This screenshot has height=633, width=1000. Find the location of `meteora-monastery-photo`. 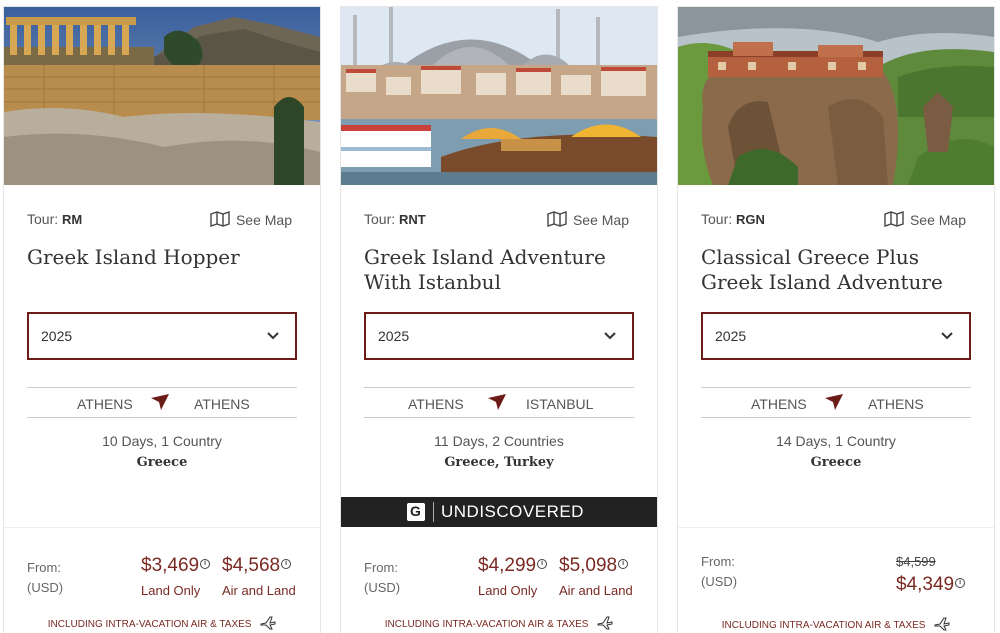

meteora-monastery-photo is located at coordinates (836, 96).